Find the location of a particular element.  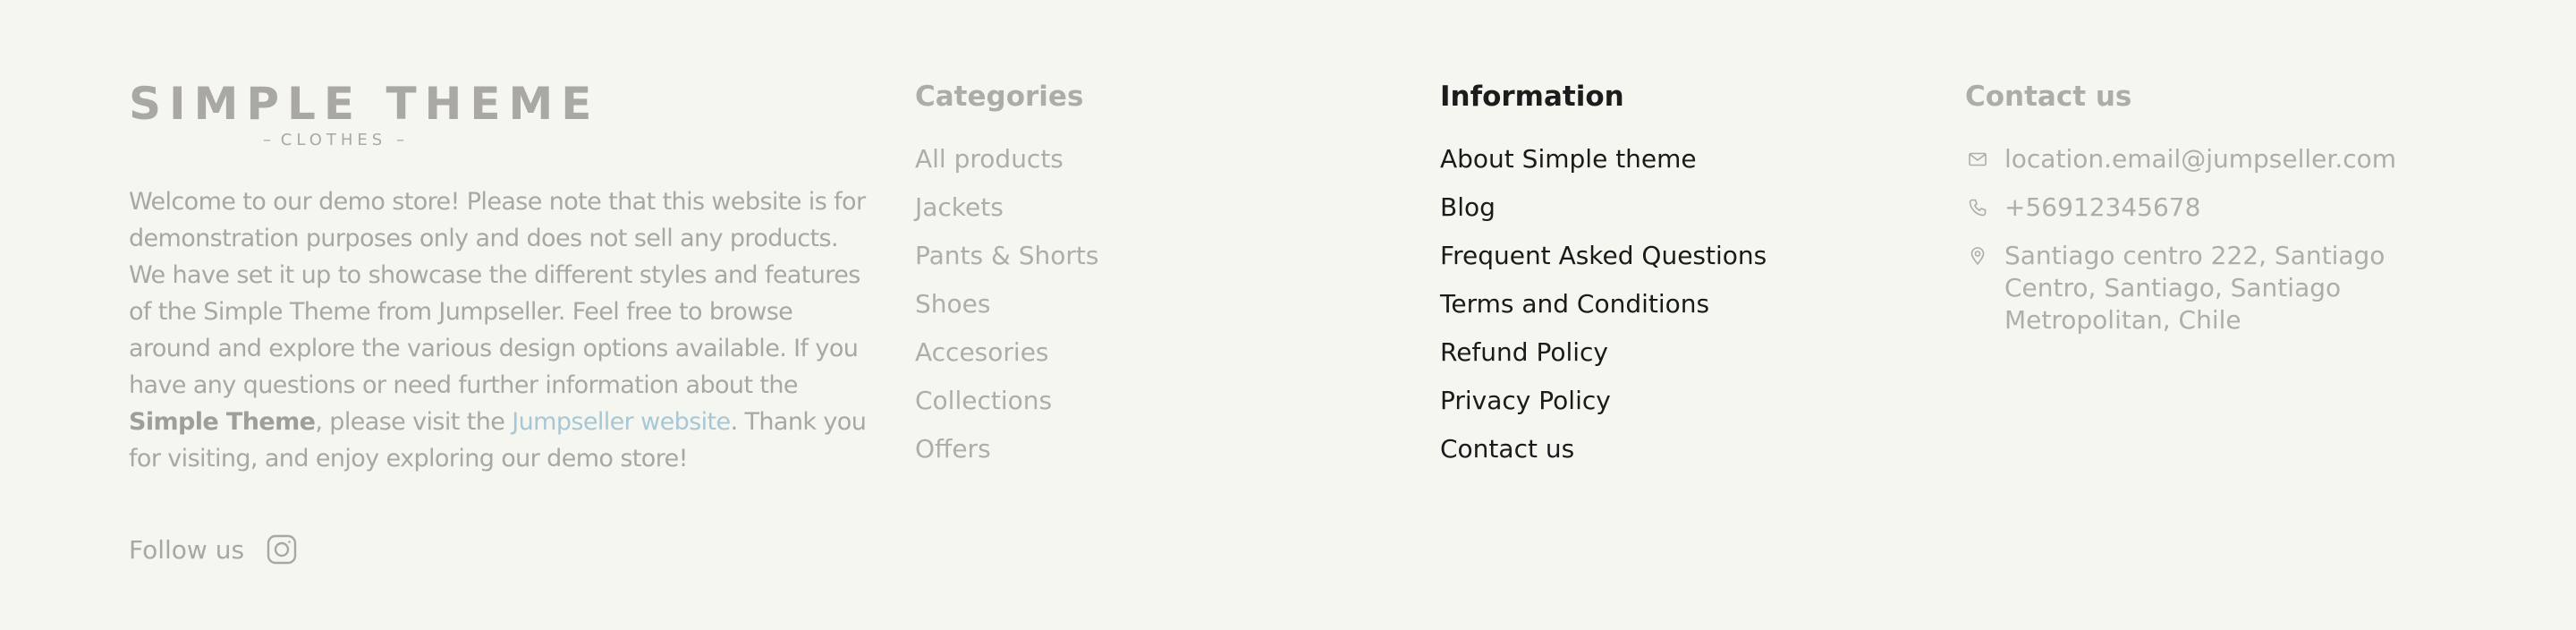

logo-subtitle-text: CLOTHES is located at coordinates (333, 140).